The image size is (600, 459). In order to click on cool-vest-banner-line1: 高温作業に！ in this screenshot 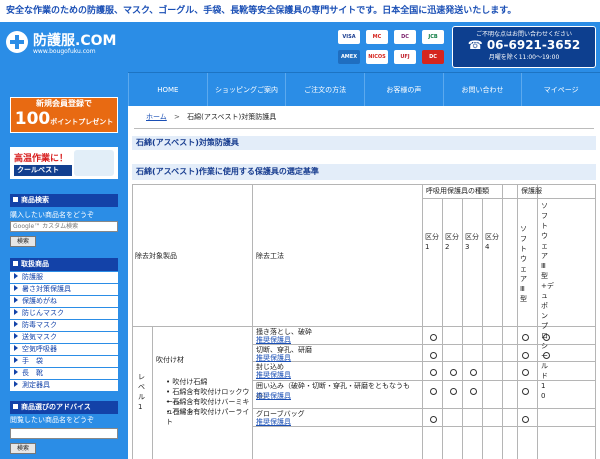, I will do `click(41, 159)`.